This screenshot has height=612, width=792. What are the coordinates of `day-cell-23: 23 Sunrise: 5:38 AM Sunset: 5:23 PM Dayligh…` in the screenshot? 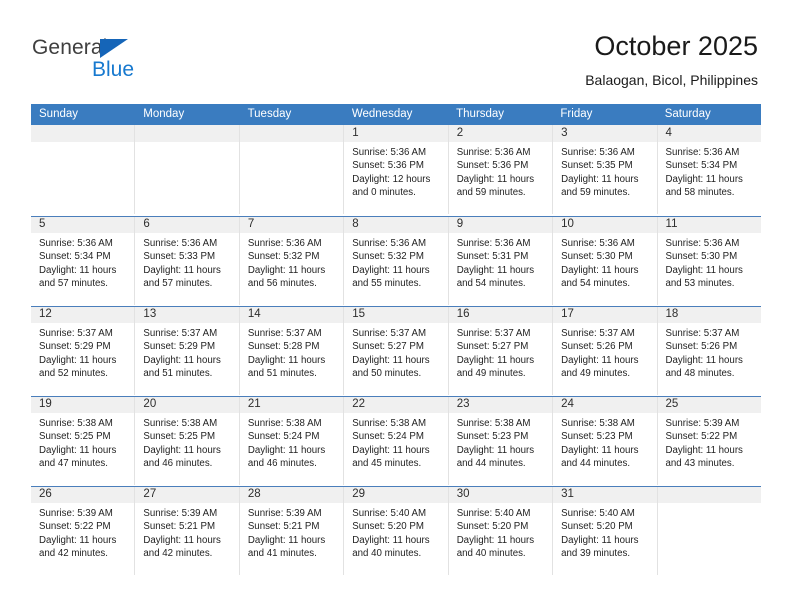 It's located at (501, 440).